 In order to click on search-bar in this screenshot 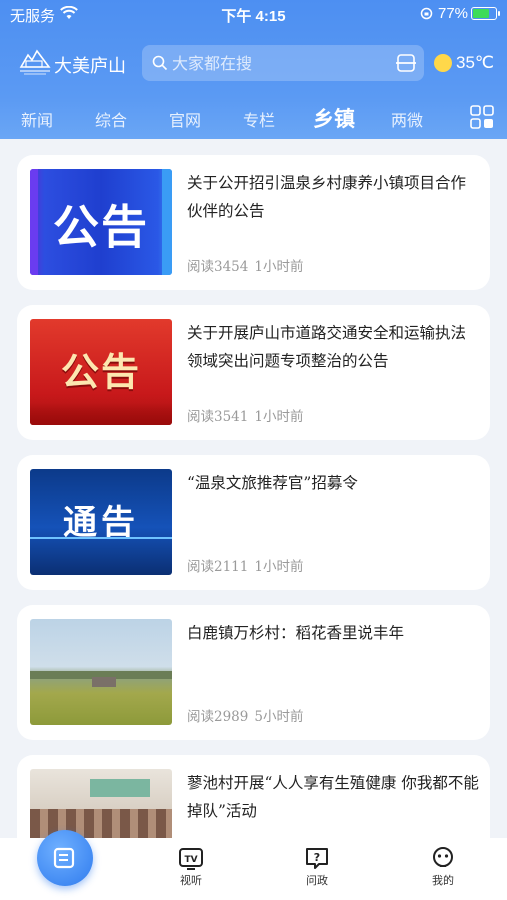, I will do `click(283, 63)`.